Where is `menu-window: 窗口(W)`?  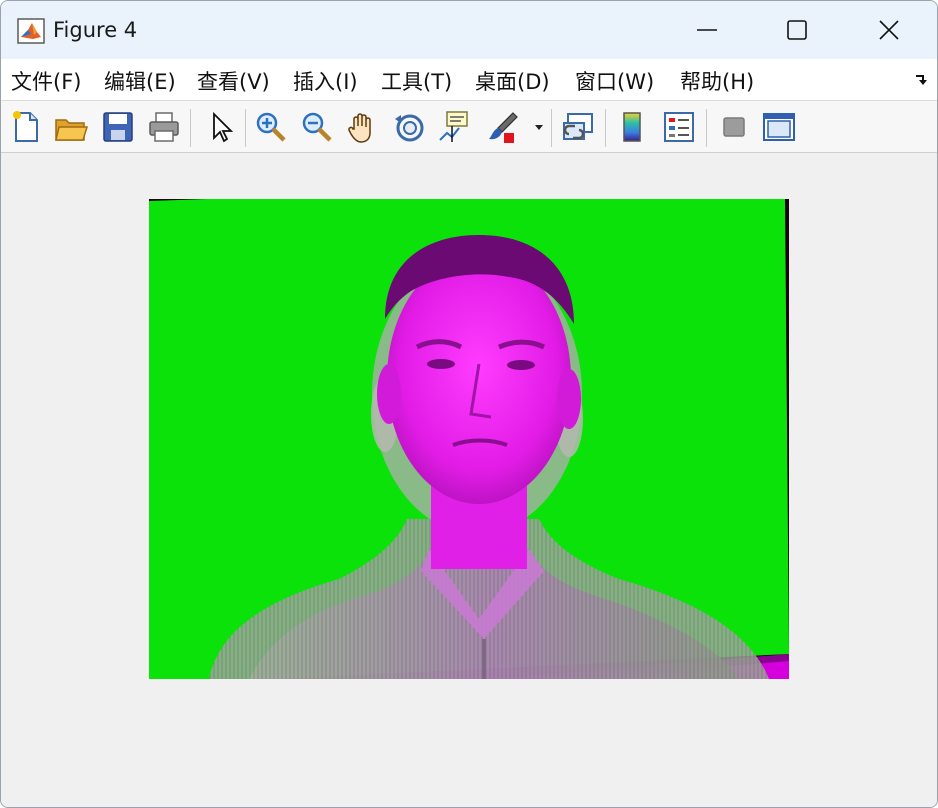 menu-window: 窗口(W) is located at coordinates (614, 81).